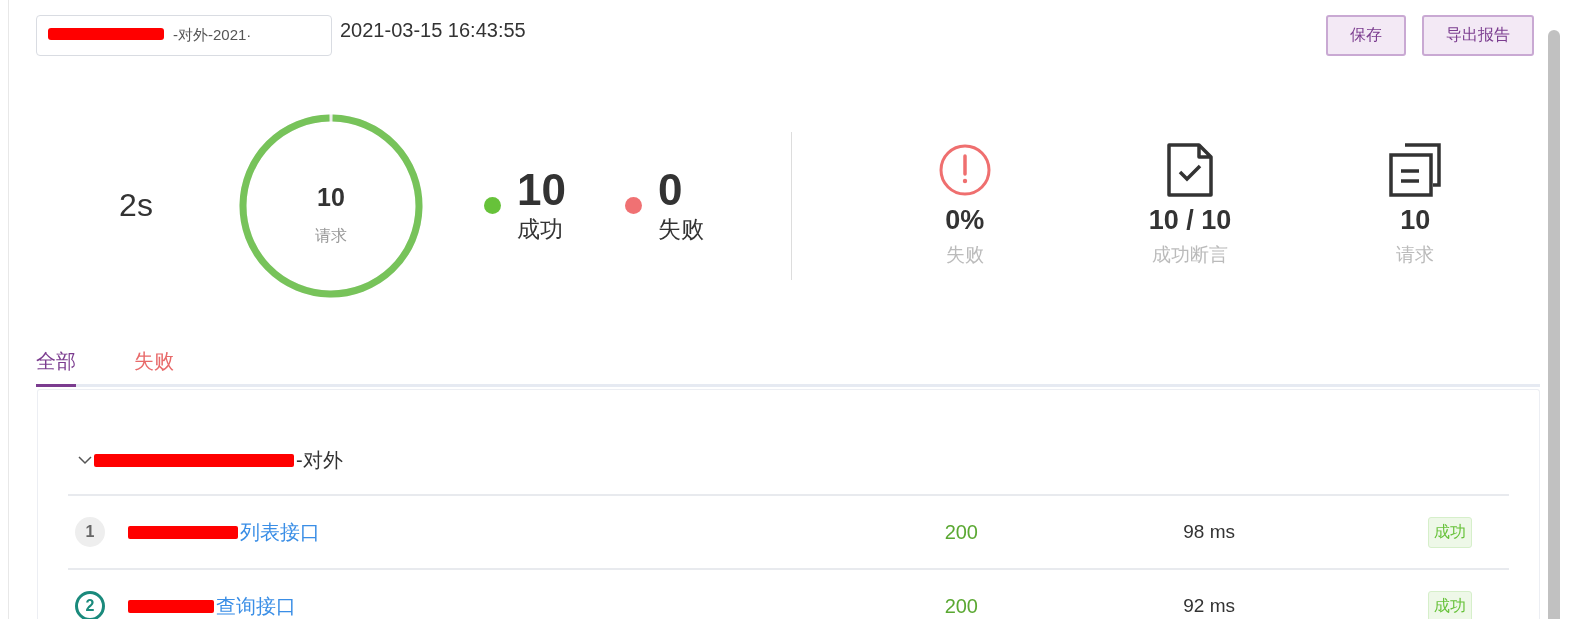 Image resolution: width=1588 pixels, height=619 pixels. Describe the element at coordinates (964, 255) in the screenshot. I see `metric-label: 失败` at that location.